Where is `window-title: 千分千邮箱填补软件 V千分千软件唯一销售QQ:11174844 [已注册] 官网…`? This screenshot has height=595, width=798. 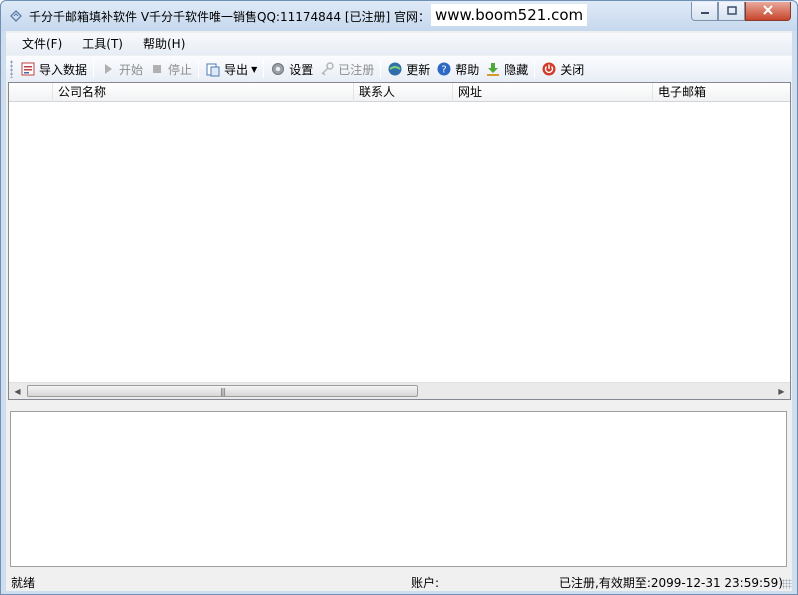
window-title: 千分千邮箱填补软件 V千分千软件唯一销售QQ:11174844 [已注册] 官网… is located at coordinates (230, 17).